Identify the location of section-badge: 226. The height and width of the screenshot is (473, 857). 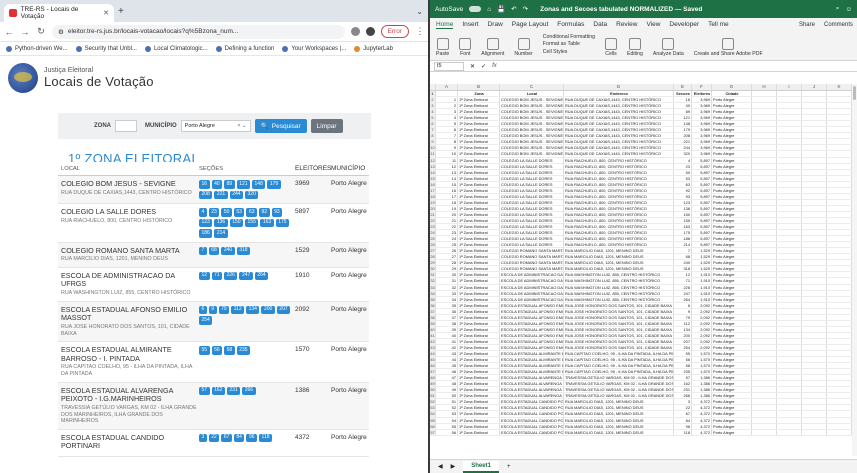
(231, 276).